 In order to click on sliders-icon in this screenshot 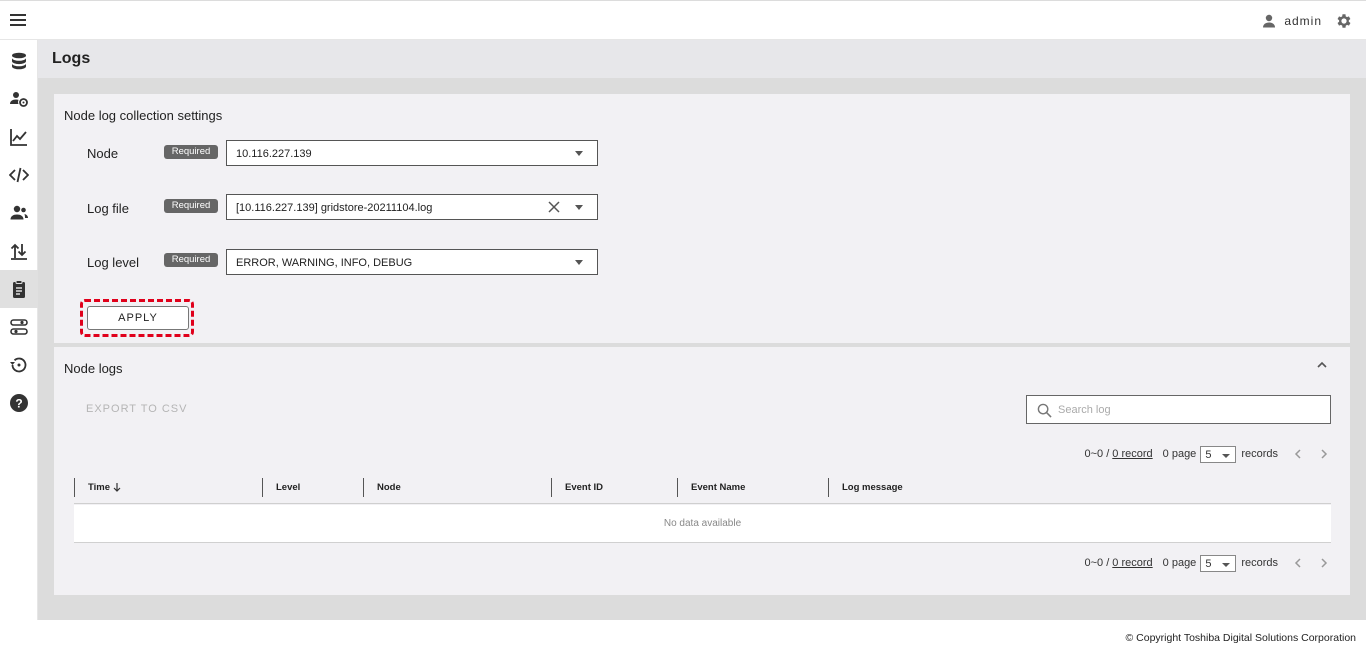, I will do `click(19, 327)`.